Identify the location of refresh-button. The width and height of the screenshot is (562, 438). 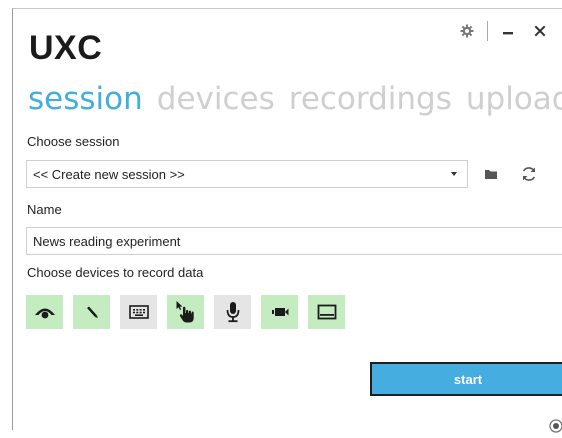
(529, 174).